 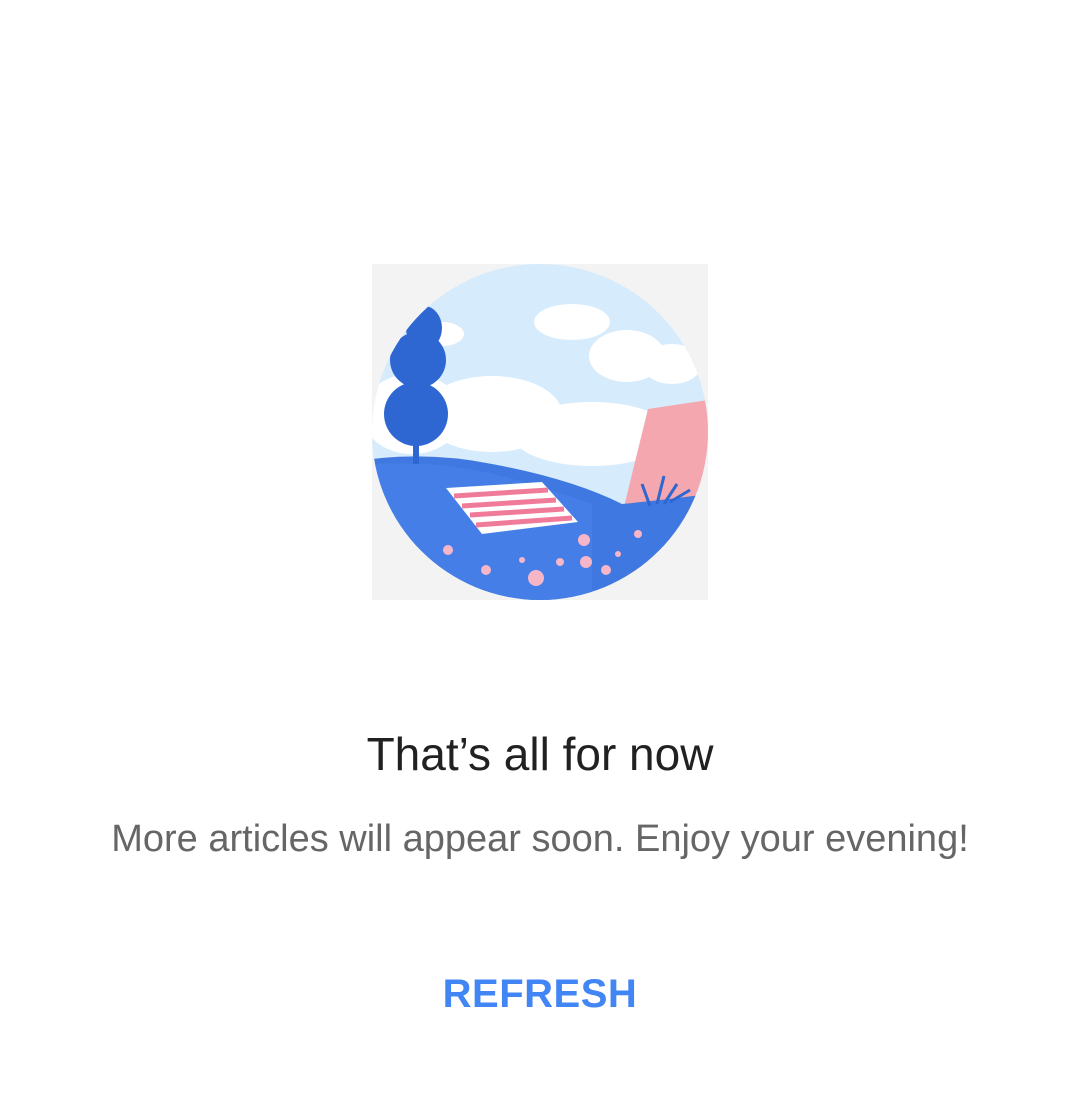 I want to click on picnic-illustration-svg, so click(x=540, y=432).